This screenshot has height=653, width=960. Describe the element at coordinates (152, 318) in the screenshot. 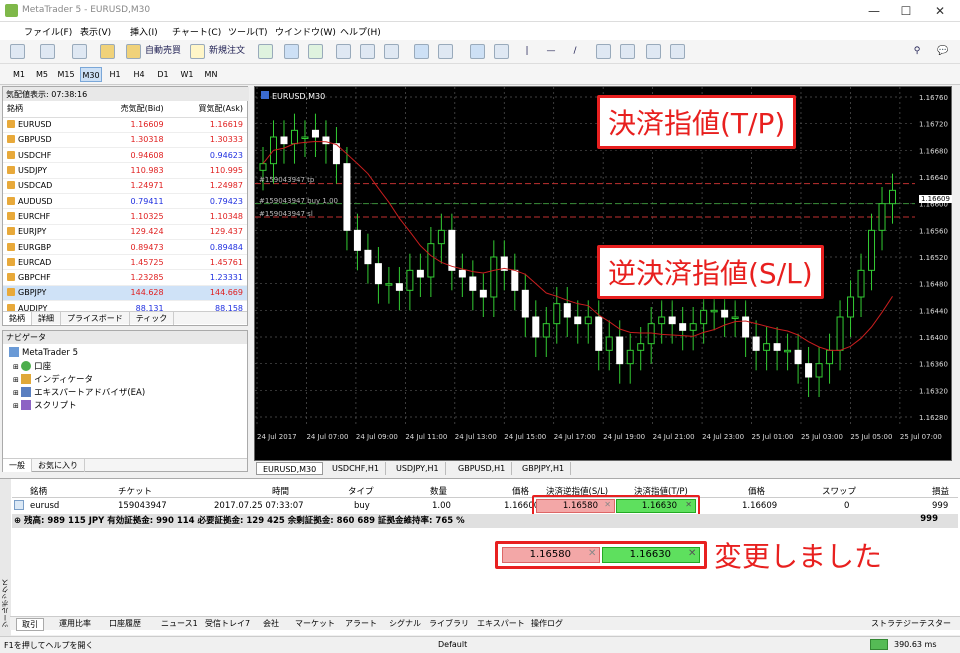

I see `tab-ticks: ティック` at that location.